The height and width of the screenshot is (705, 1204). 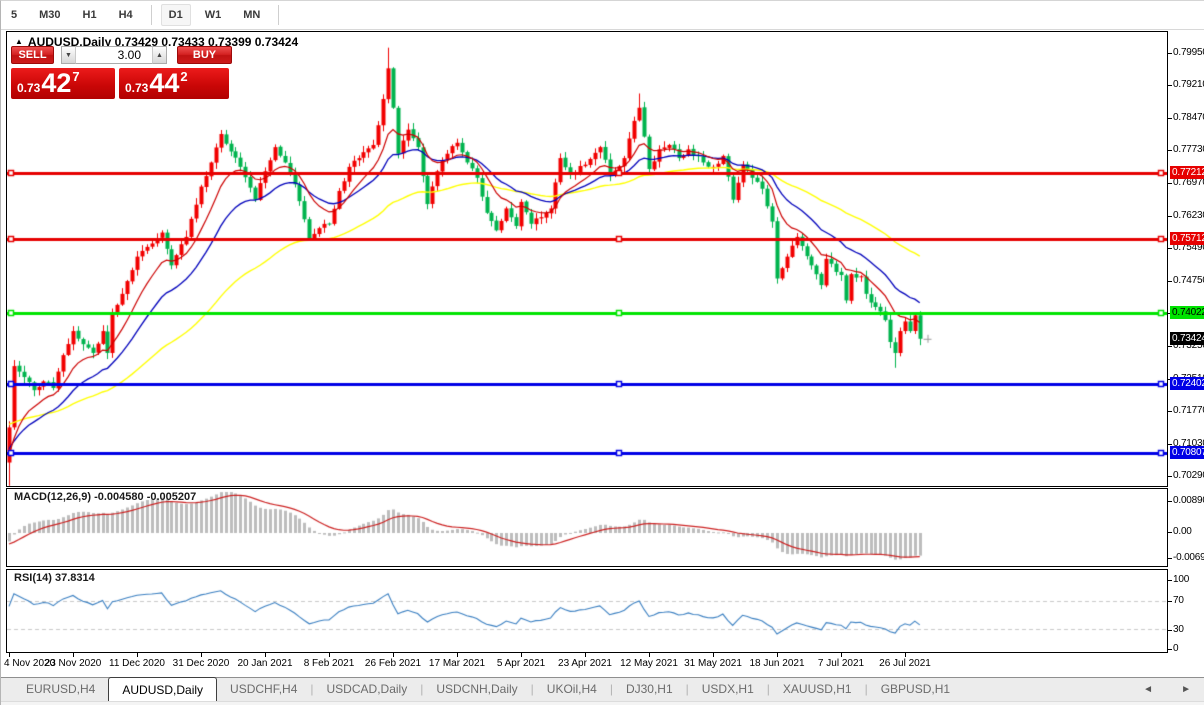 I want to click on date-axis-label: 7 Jul 2021, so click(x=841, y=663).